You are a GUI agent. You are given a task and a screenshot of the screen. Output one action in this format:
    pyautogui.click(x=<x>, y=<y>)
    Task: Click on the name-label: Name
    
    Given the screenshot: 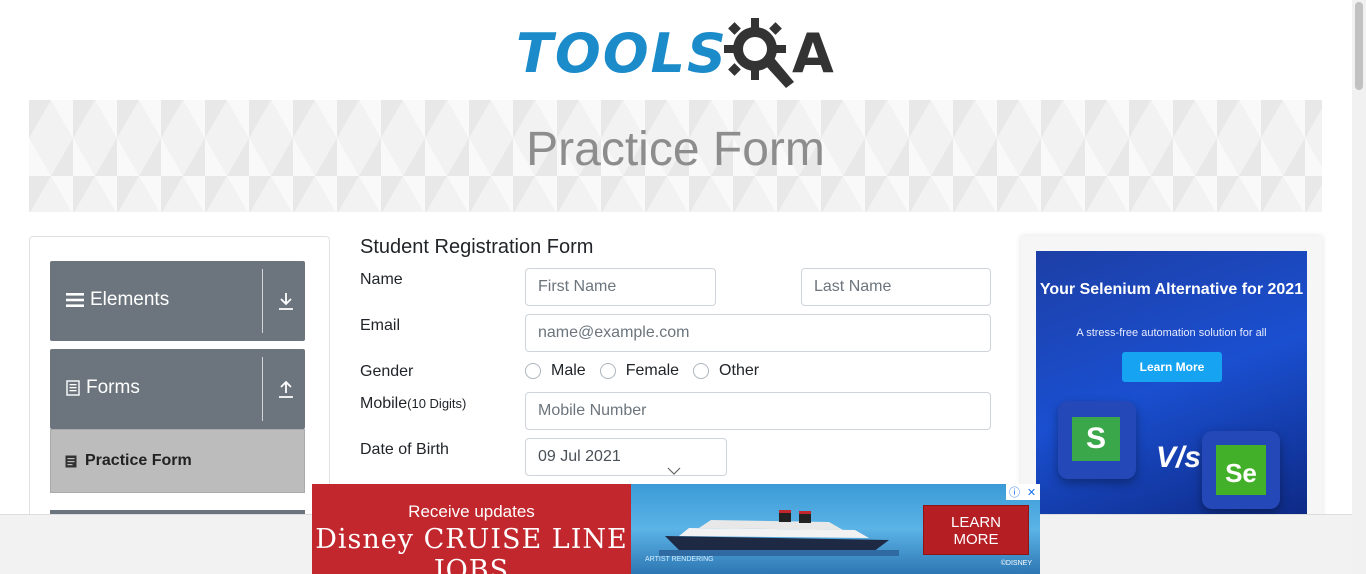 What is the action you would take?
    pyautogui.click(x=381, y=279)
    